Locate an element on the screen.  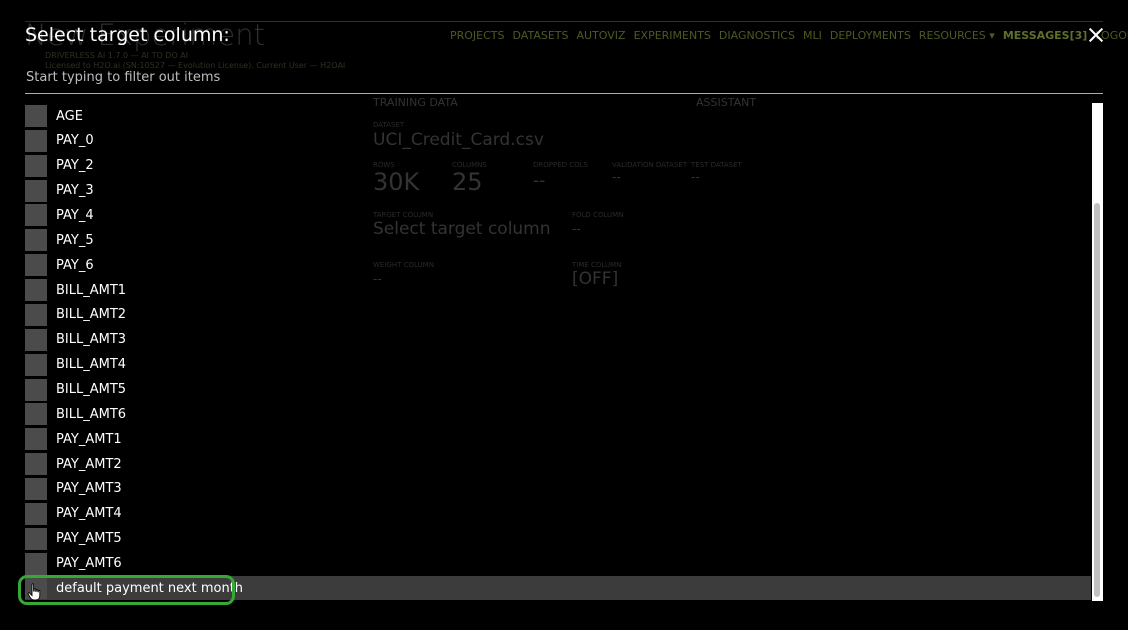
nav-mli: MLI is located at coordinates (812, 35).